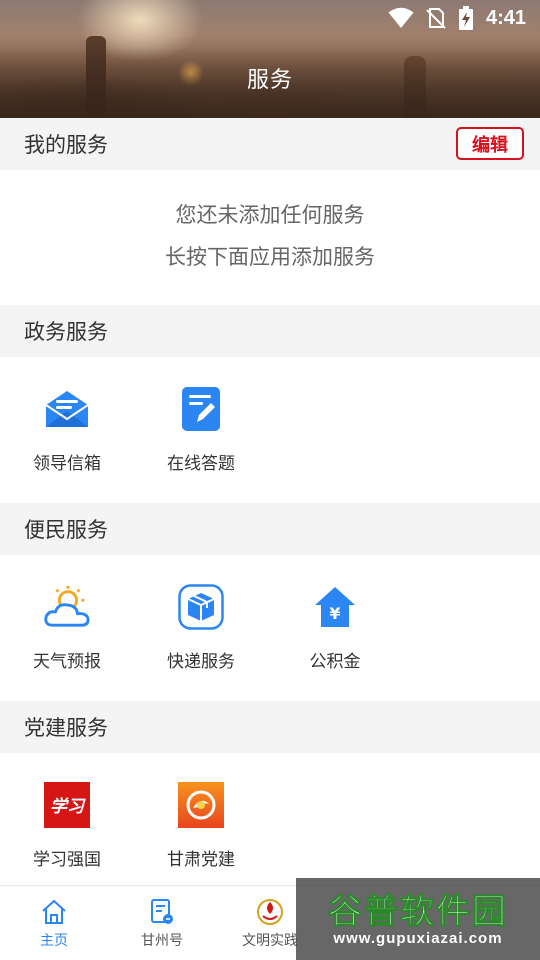  Describe the element at coordinates (436, 18) in the screenshot. I see `no-sim-icon` at that location.